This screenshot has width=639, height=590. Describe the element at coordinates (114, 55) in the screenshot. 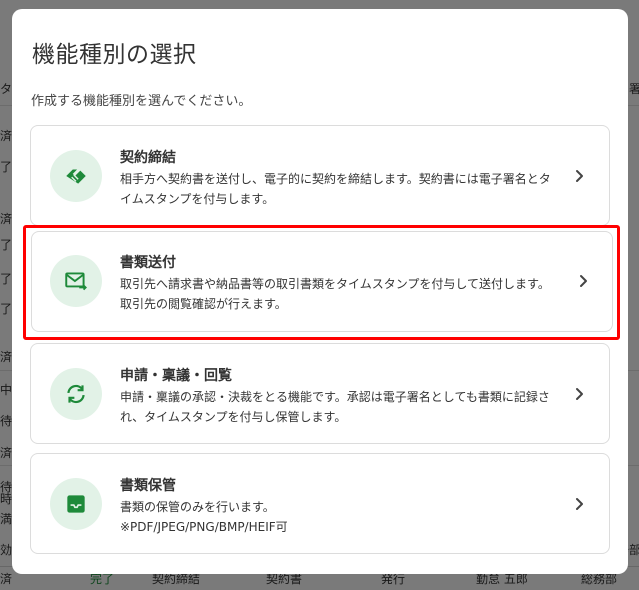

I see `dialog-title: 機能種別の選択` at that location.